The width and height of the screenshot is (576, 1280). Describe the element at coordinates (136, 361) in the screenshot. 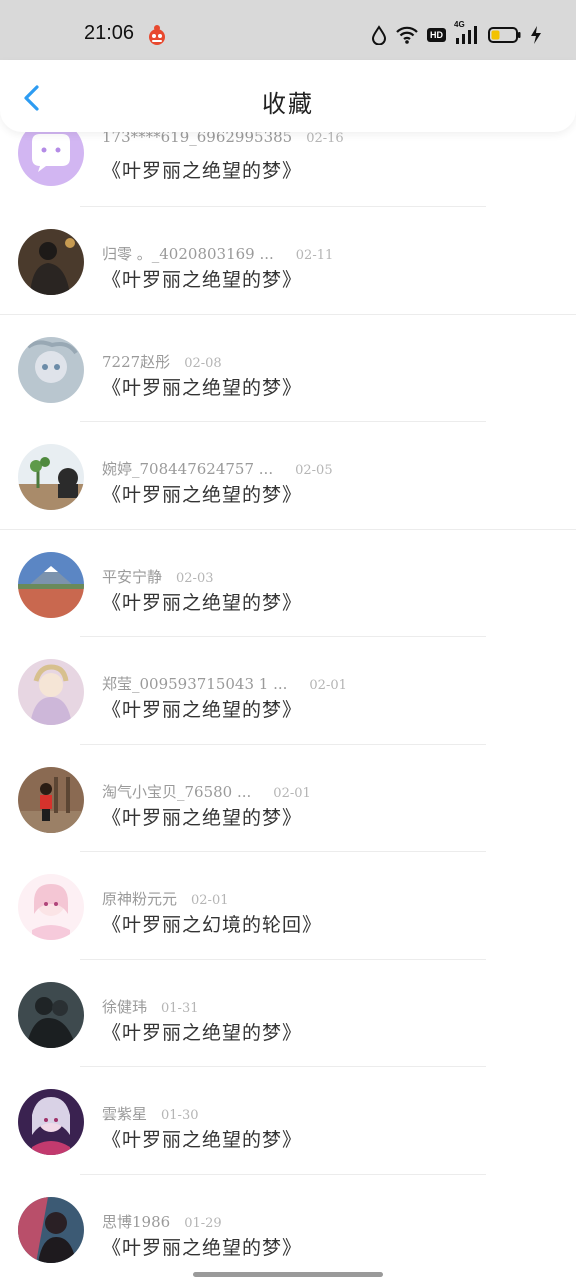

I see `user-name: 7227赵彤` at that location.